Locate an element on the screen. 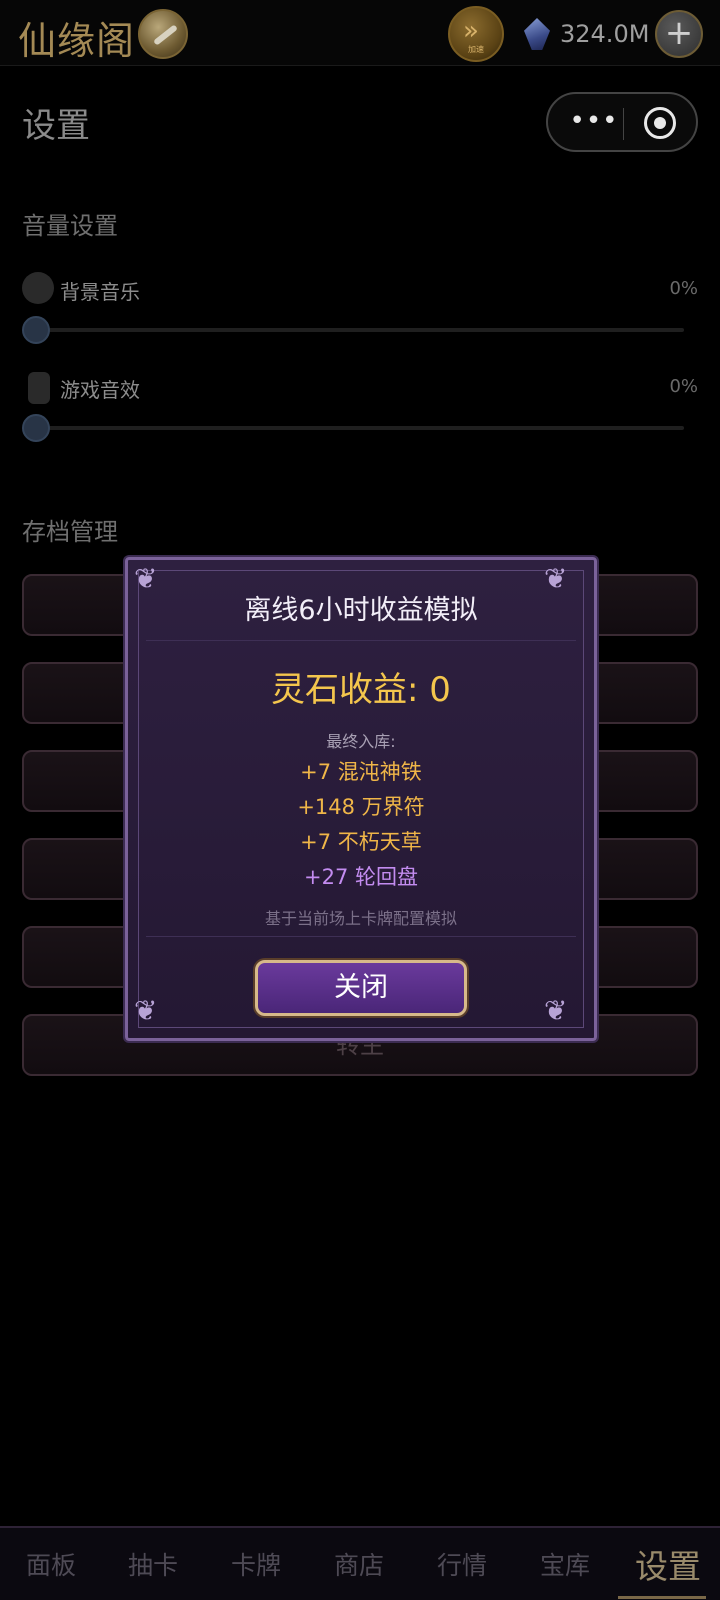 This screenshot has height=1600, width=720. nav-item-shop: 商店 is located at coordinates (359, 1564).